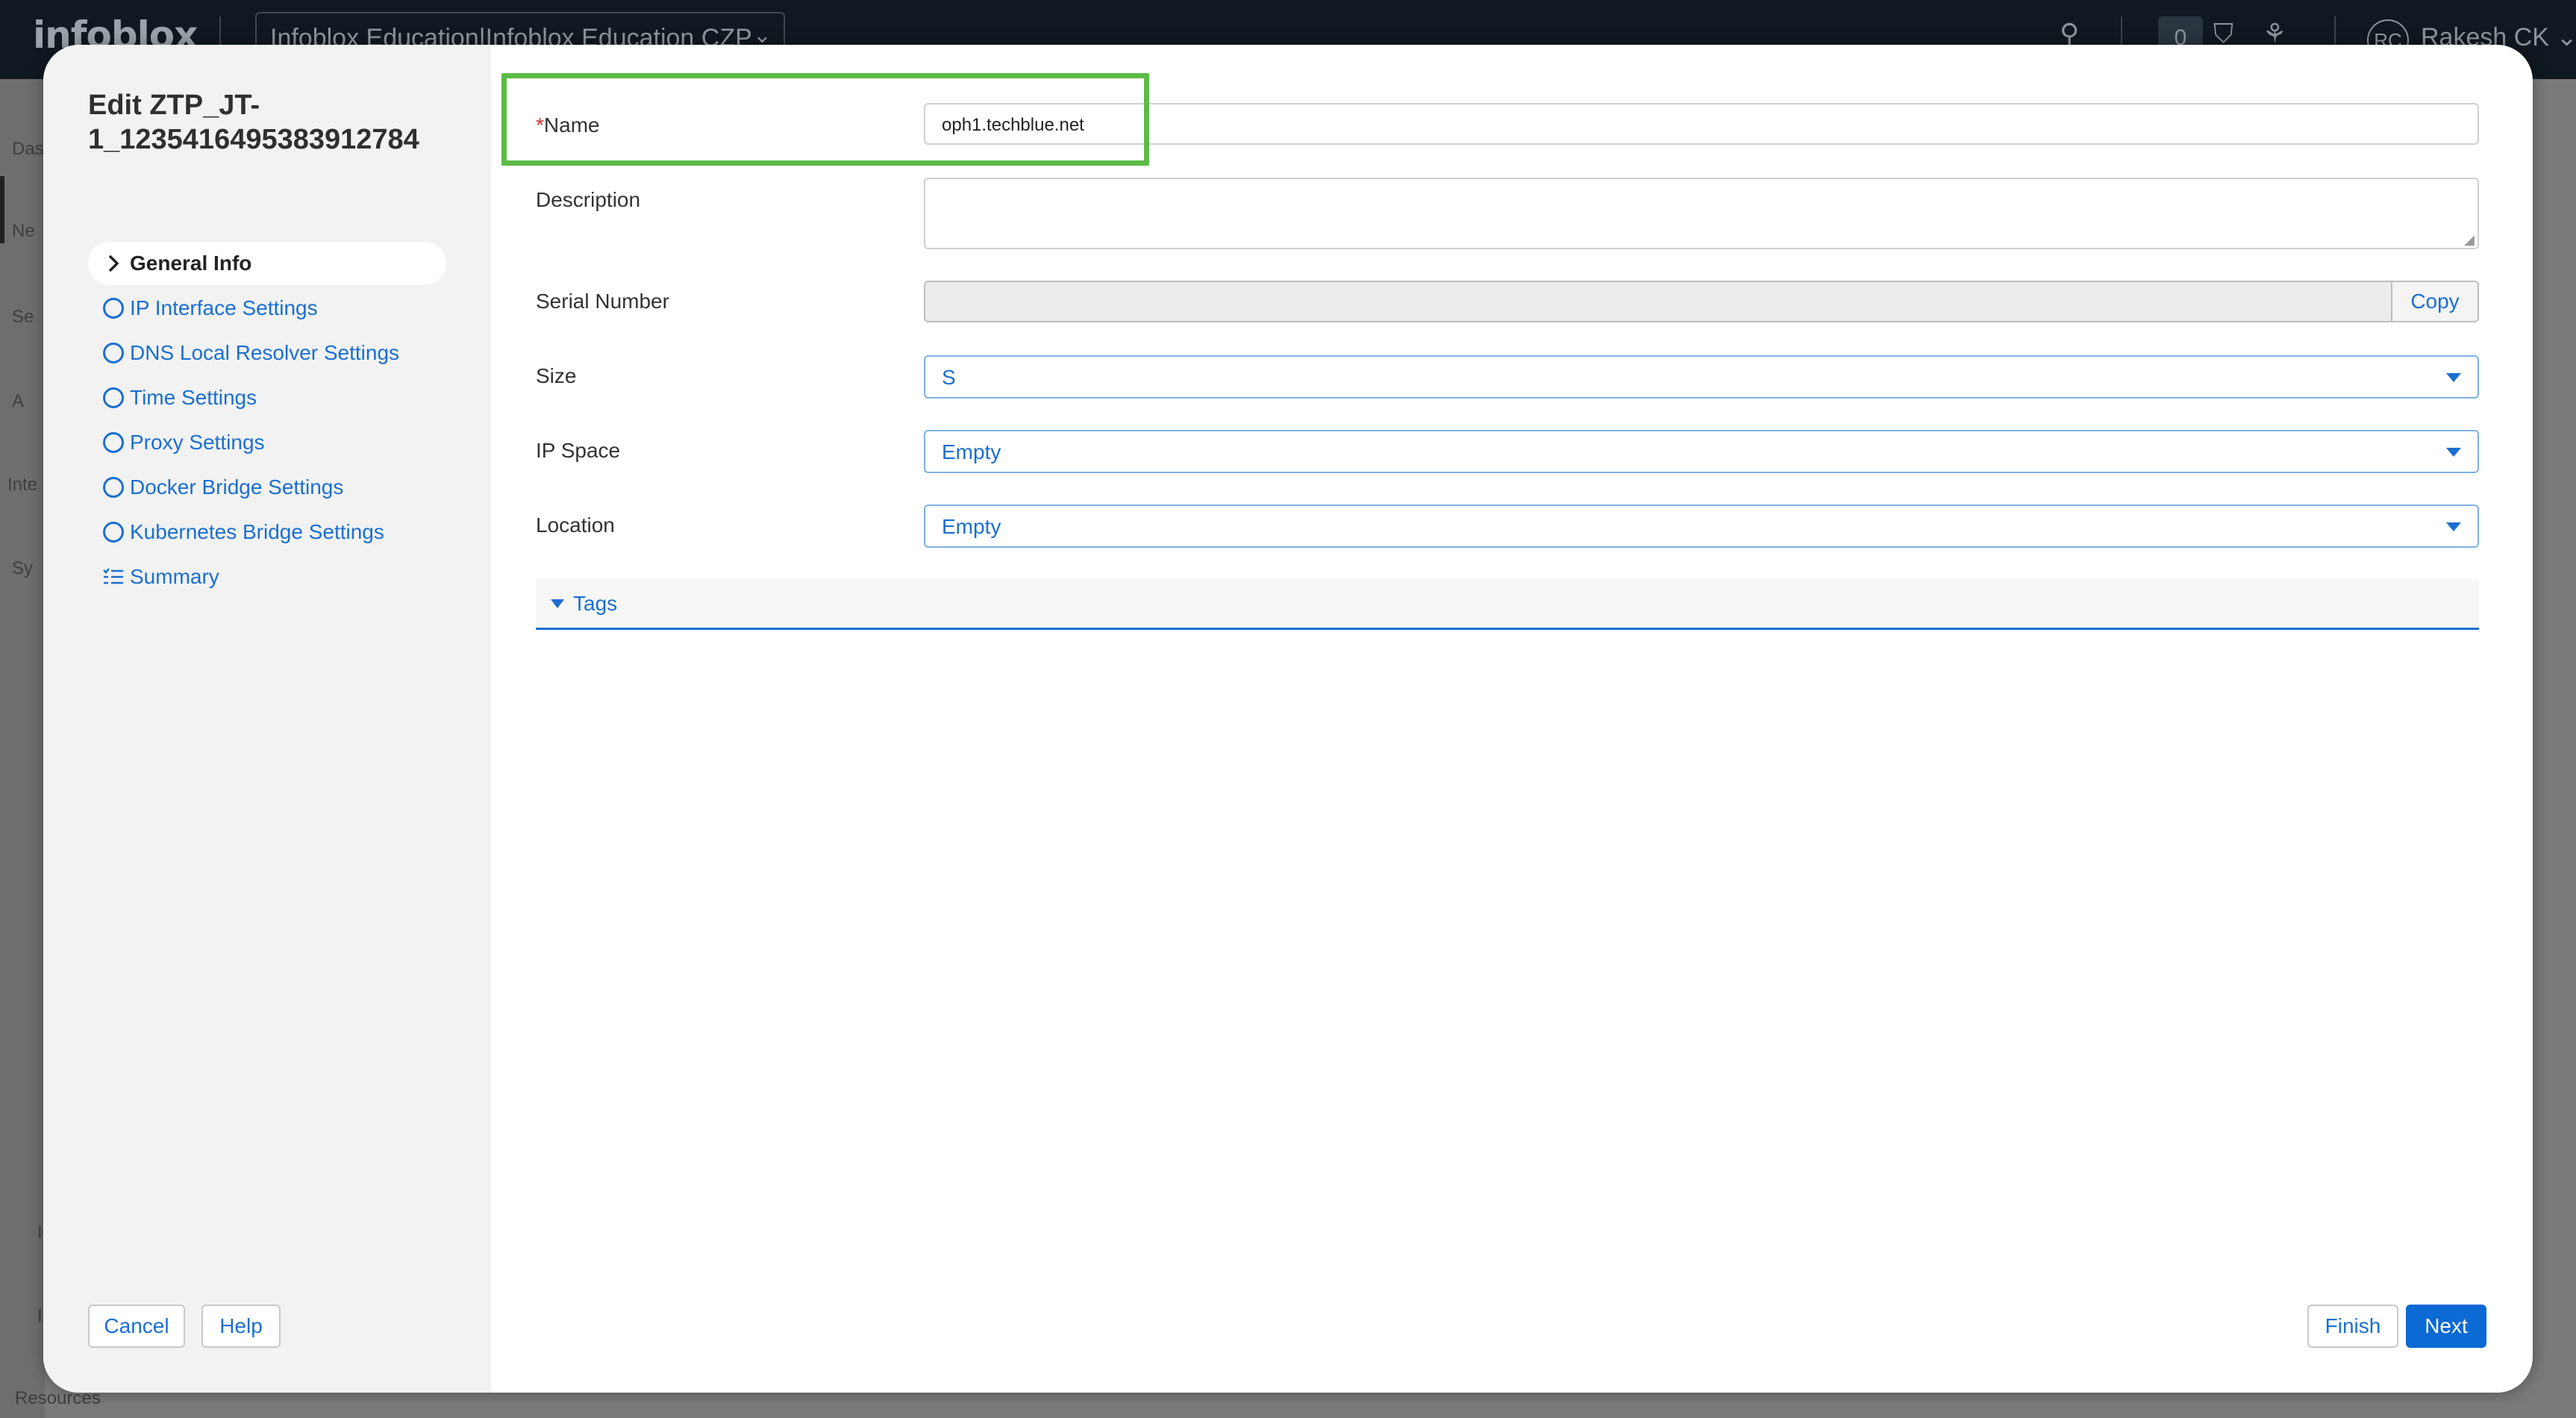  I want to click on step-proxy-settings: Proxy Settings, so click(267, 443).